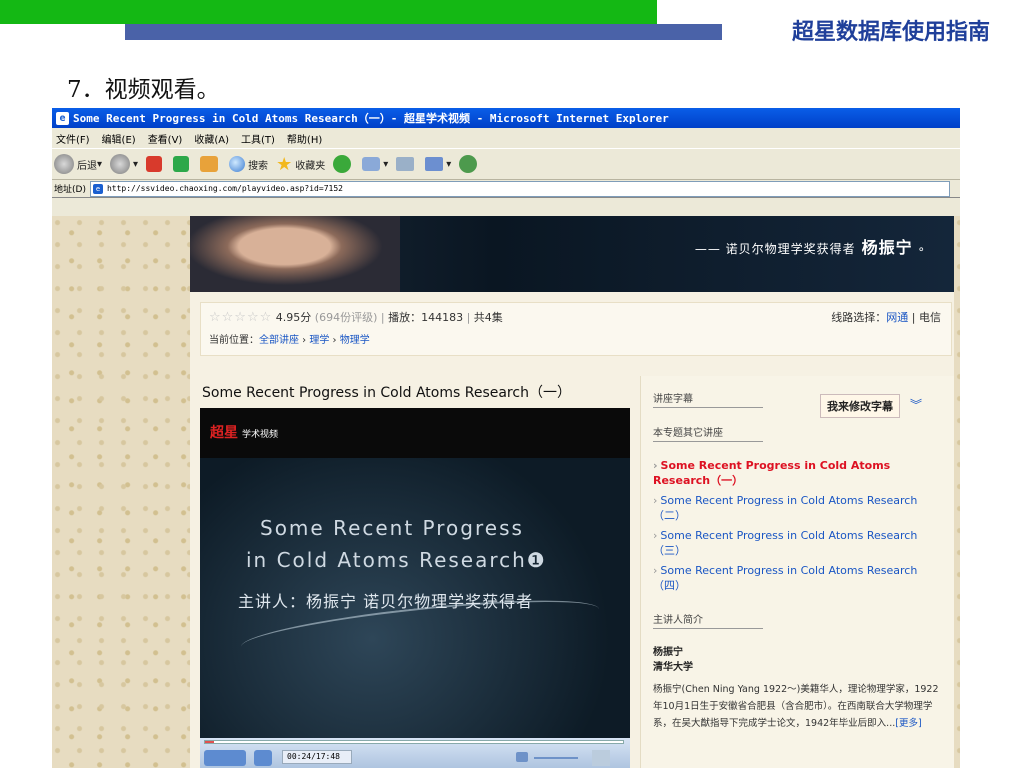 The image size is (1024, 768). What do you see at coordinates (317, 757) in the screenshot?
I see `time-display: 00:24/17:48` at bounding box center [317, 757].